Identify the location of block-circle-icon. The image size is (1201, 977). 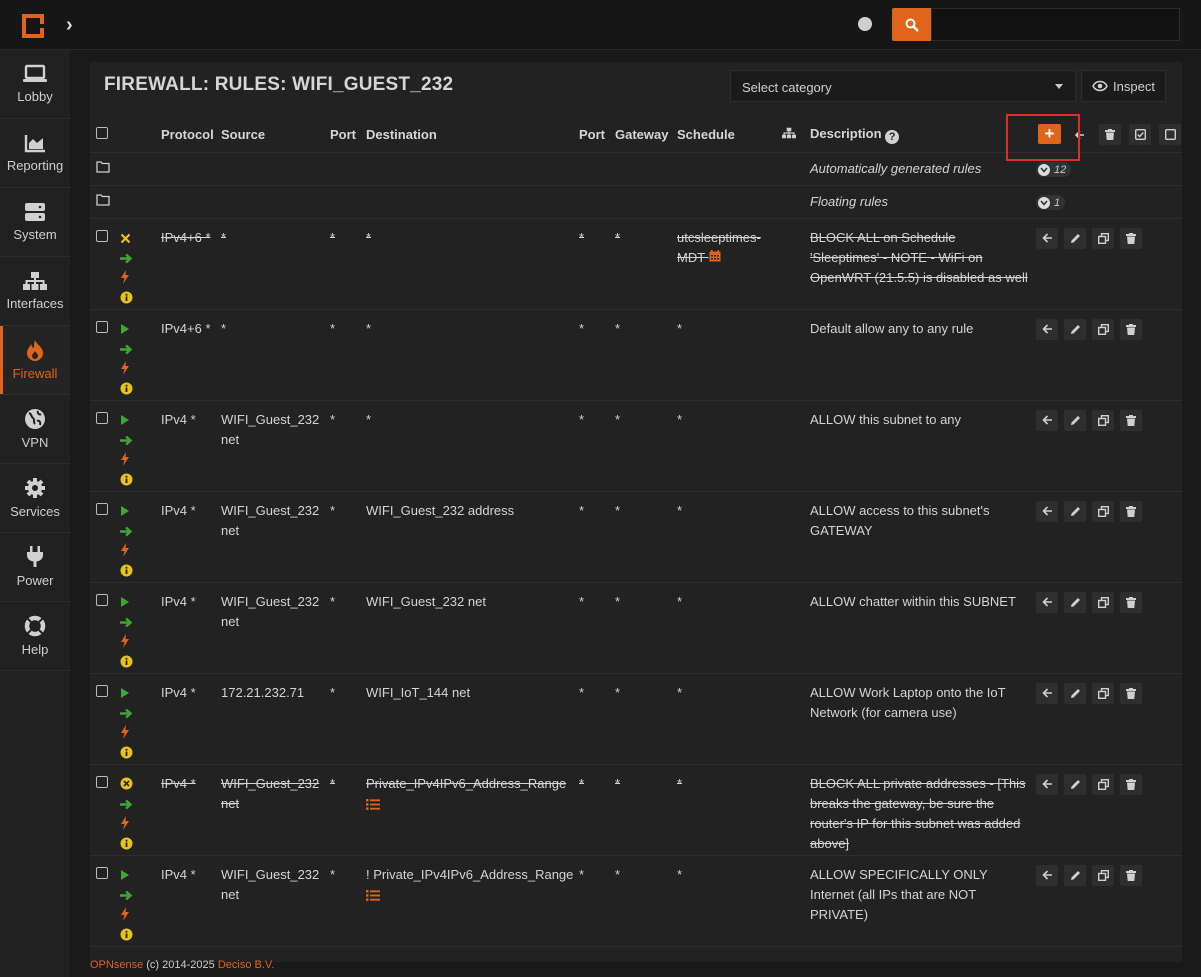
(140, 784).